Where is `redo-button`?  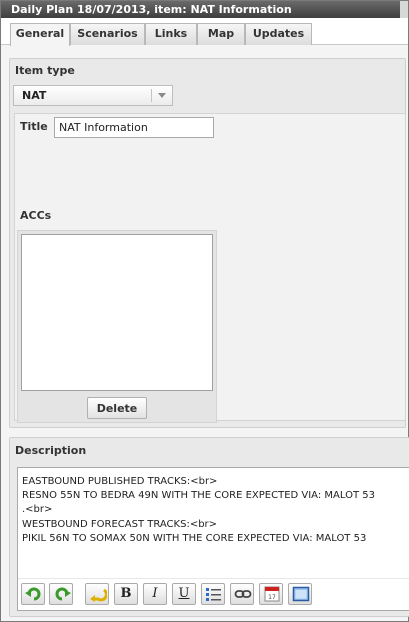
redo-button is located at coordinates (61, 594).